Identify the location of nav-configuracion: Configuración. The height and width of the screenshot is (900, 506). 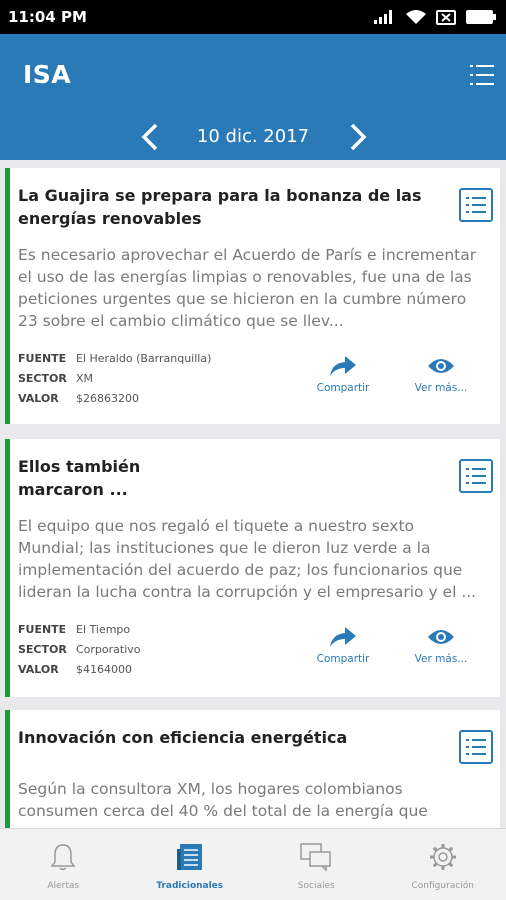
(443, 864).